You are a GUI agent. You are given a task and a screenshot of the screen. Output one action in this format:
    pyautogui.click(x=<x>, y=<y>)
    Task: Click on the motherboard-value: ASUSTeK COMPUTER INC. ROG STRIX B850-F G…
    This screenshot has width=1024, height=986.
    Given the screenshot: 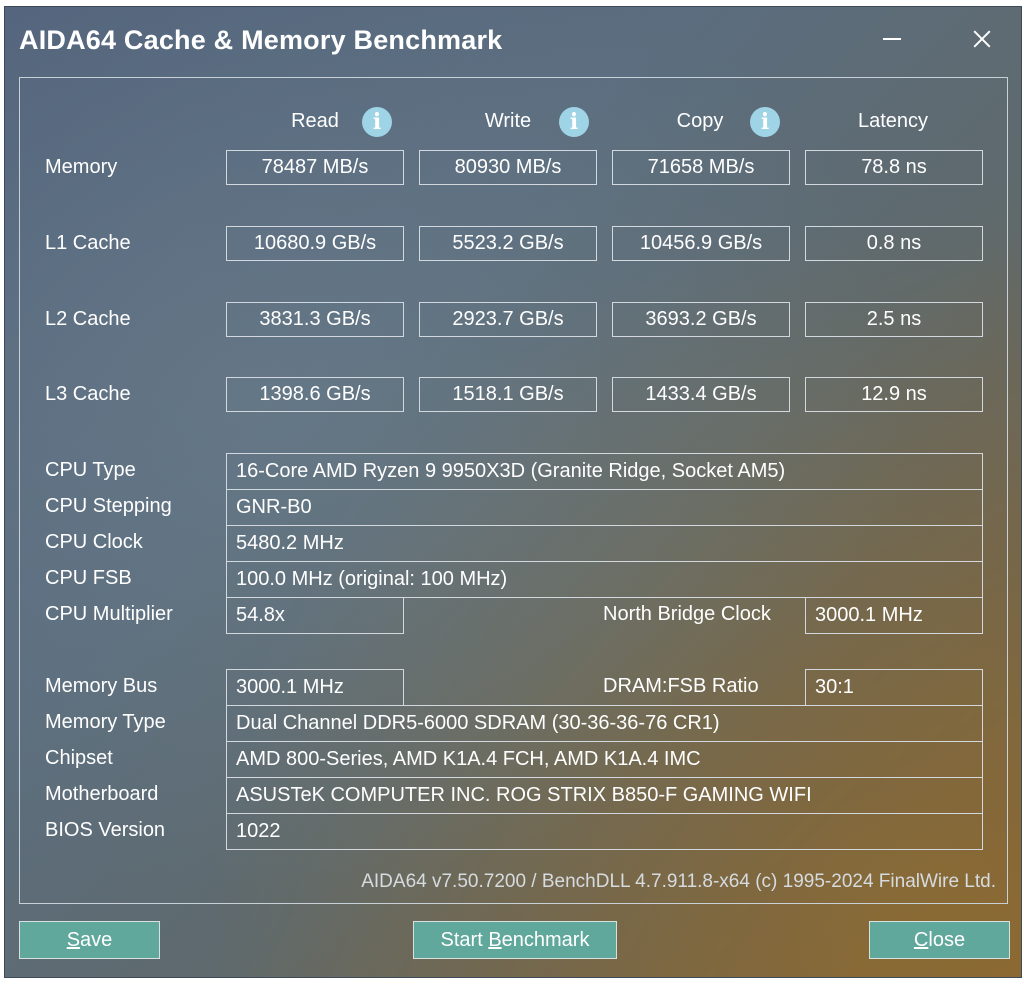 What is the action you would take?
    pyautogui.click(x=604, y=795)
    